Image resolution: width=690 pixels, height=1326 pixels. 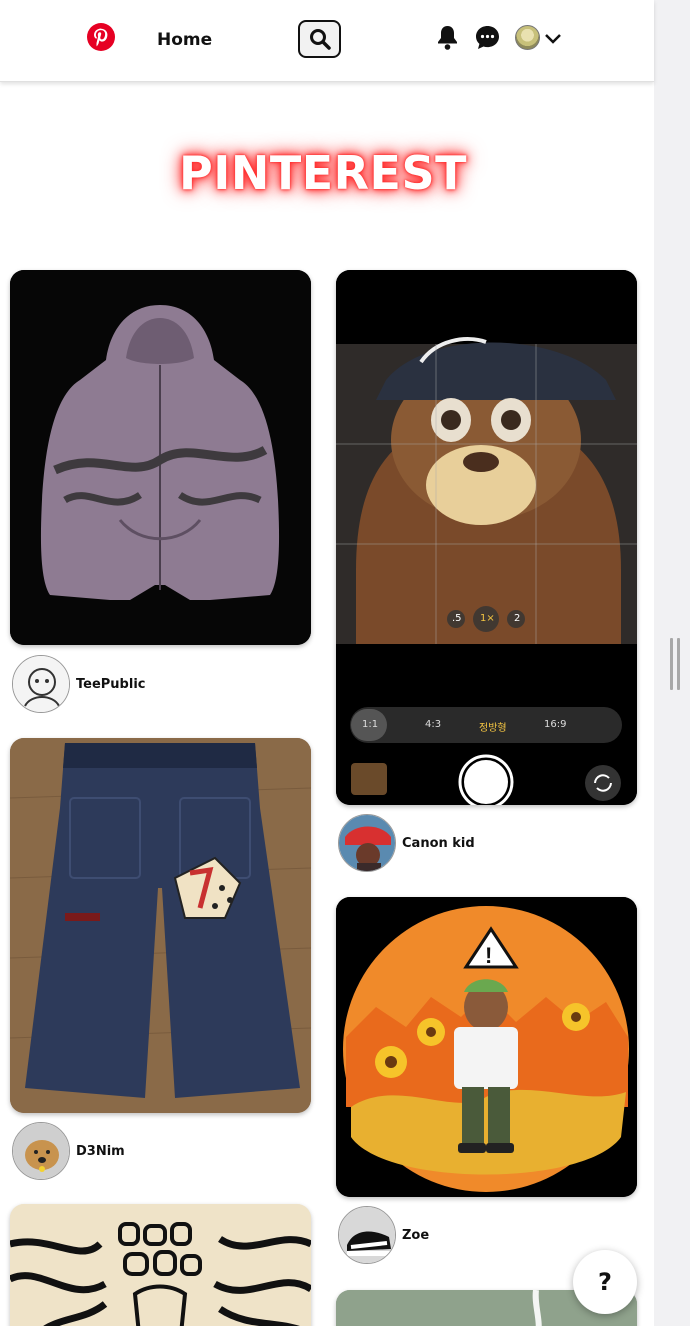 What do you see at coordinates (100, 1151) in the screenshot?
I see `author-name: D3Nim` at bounding box center [100, 1151].